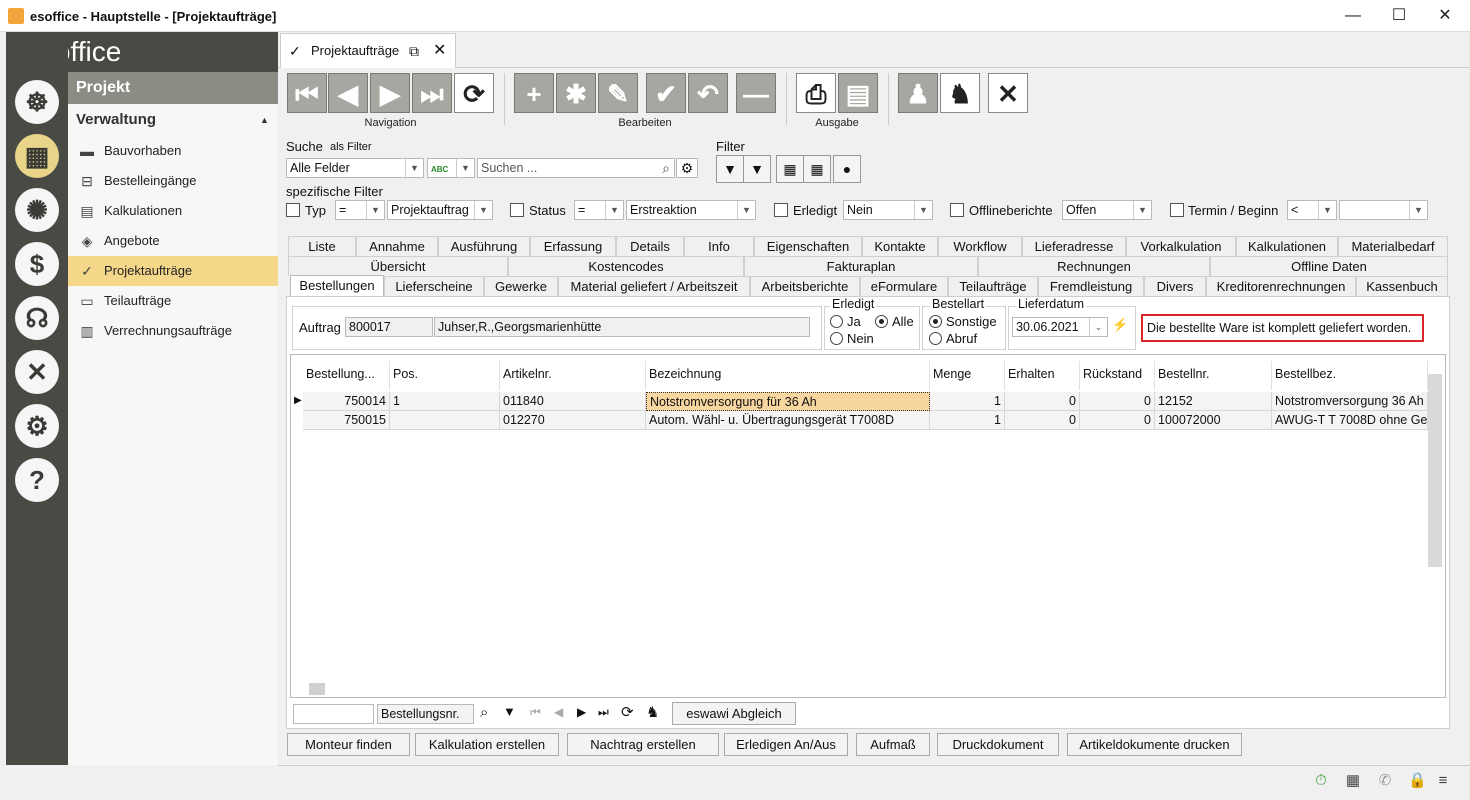 The image size is (1470, 800). I want to click on nachtrag-erstellen-button: Nachtrag erstellen, so click(643, 744).